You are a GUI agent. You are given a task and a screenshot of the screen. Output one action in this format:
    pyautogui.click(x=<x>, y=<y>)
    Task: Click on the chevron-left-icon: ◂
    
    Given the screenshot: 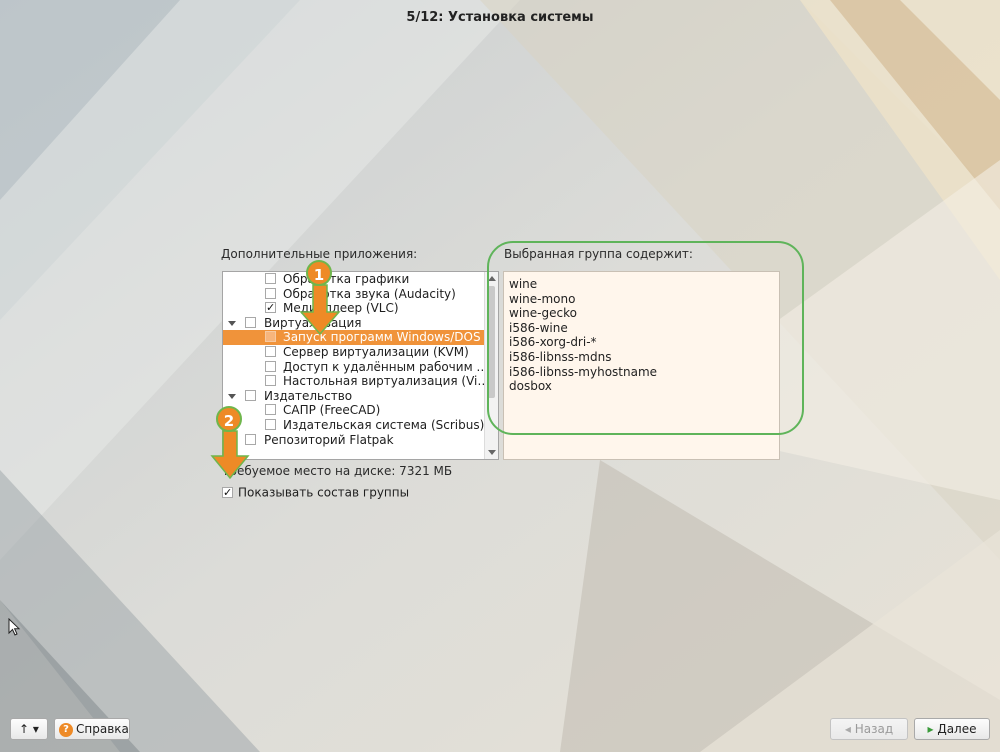 What is the action you would take?
    pyautogui.click(x=849, y=729)
    